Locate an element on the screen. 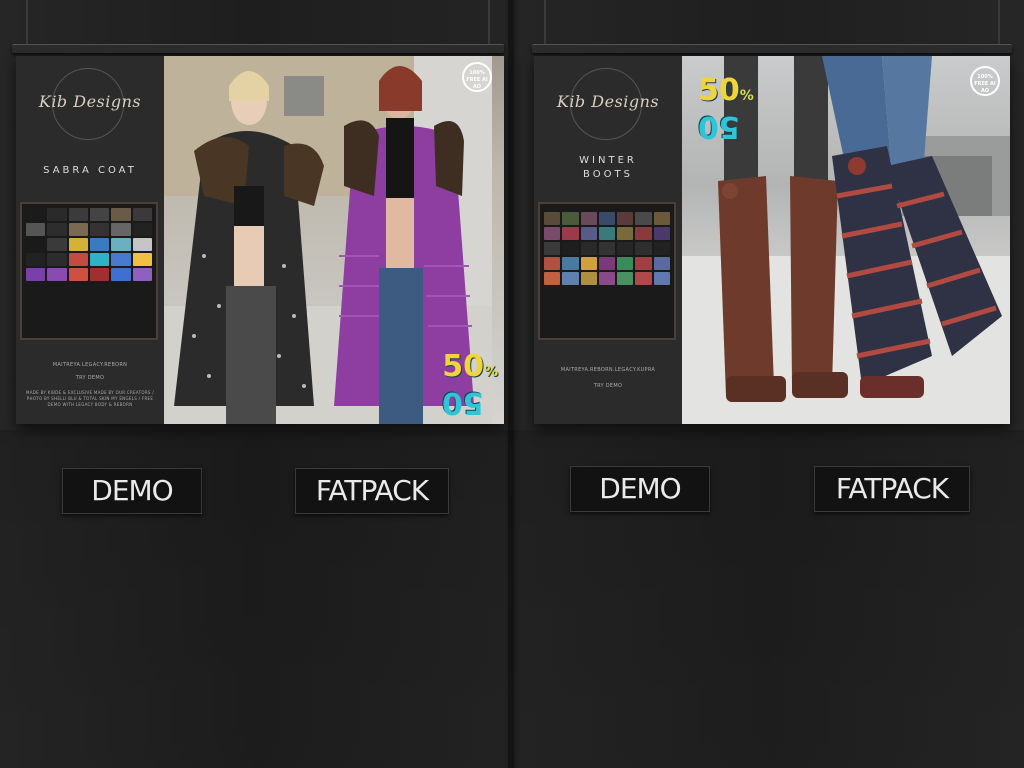 Image resolution: width=1024 pixels, height=768 pixels. product-name-line-2: BOOTS is located at coordinates (608, 174).